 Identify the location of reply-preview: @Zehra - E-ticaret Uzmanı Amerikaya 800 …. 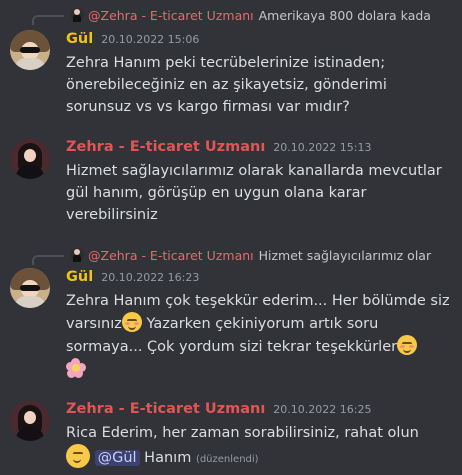
(240, 15).